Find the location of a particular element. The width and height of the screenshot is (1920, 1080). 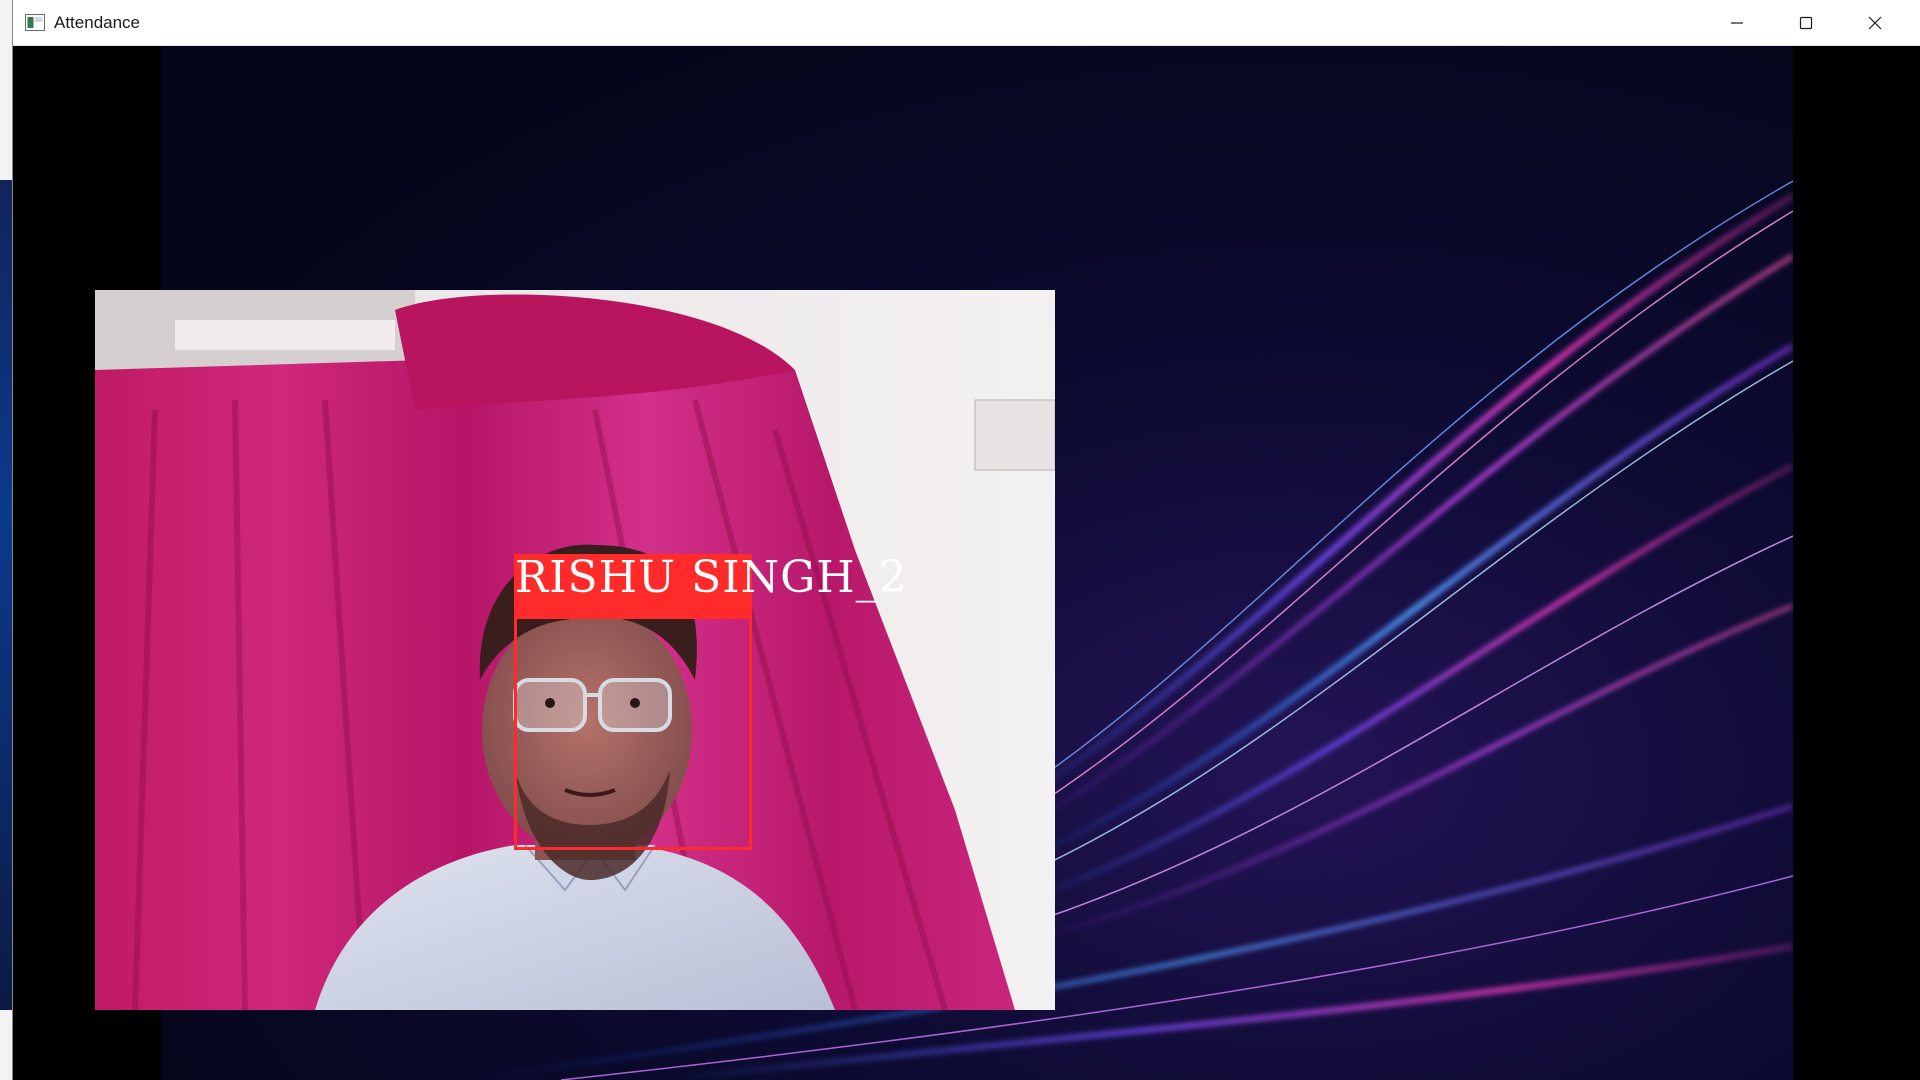

maximize-icon is located at coordinates (1806, 23).